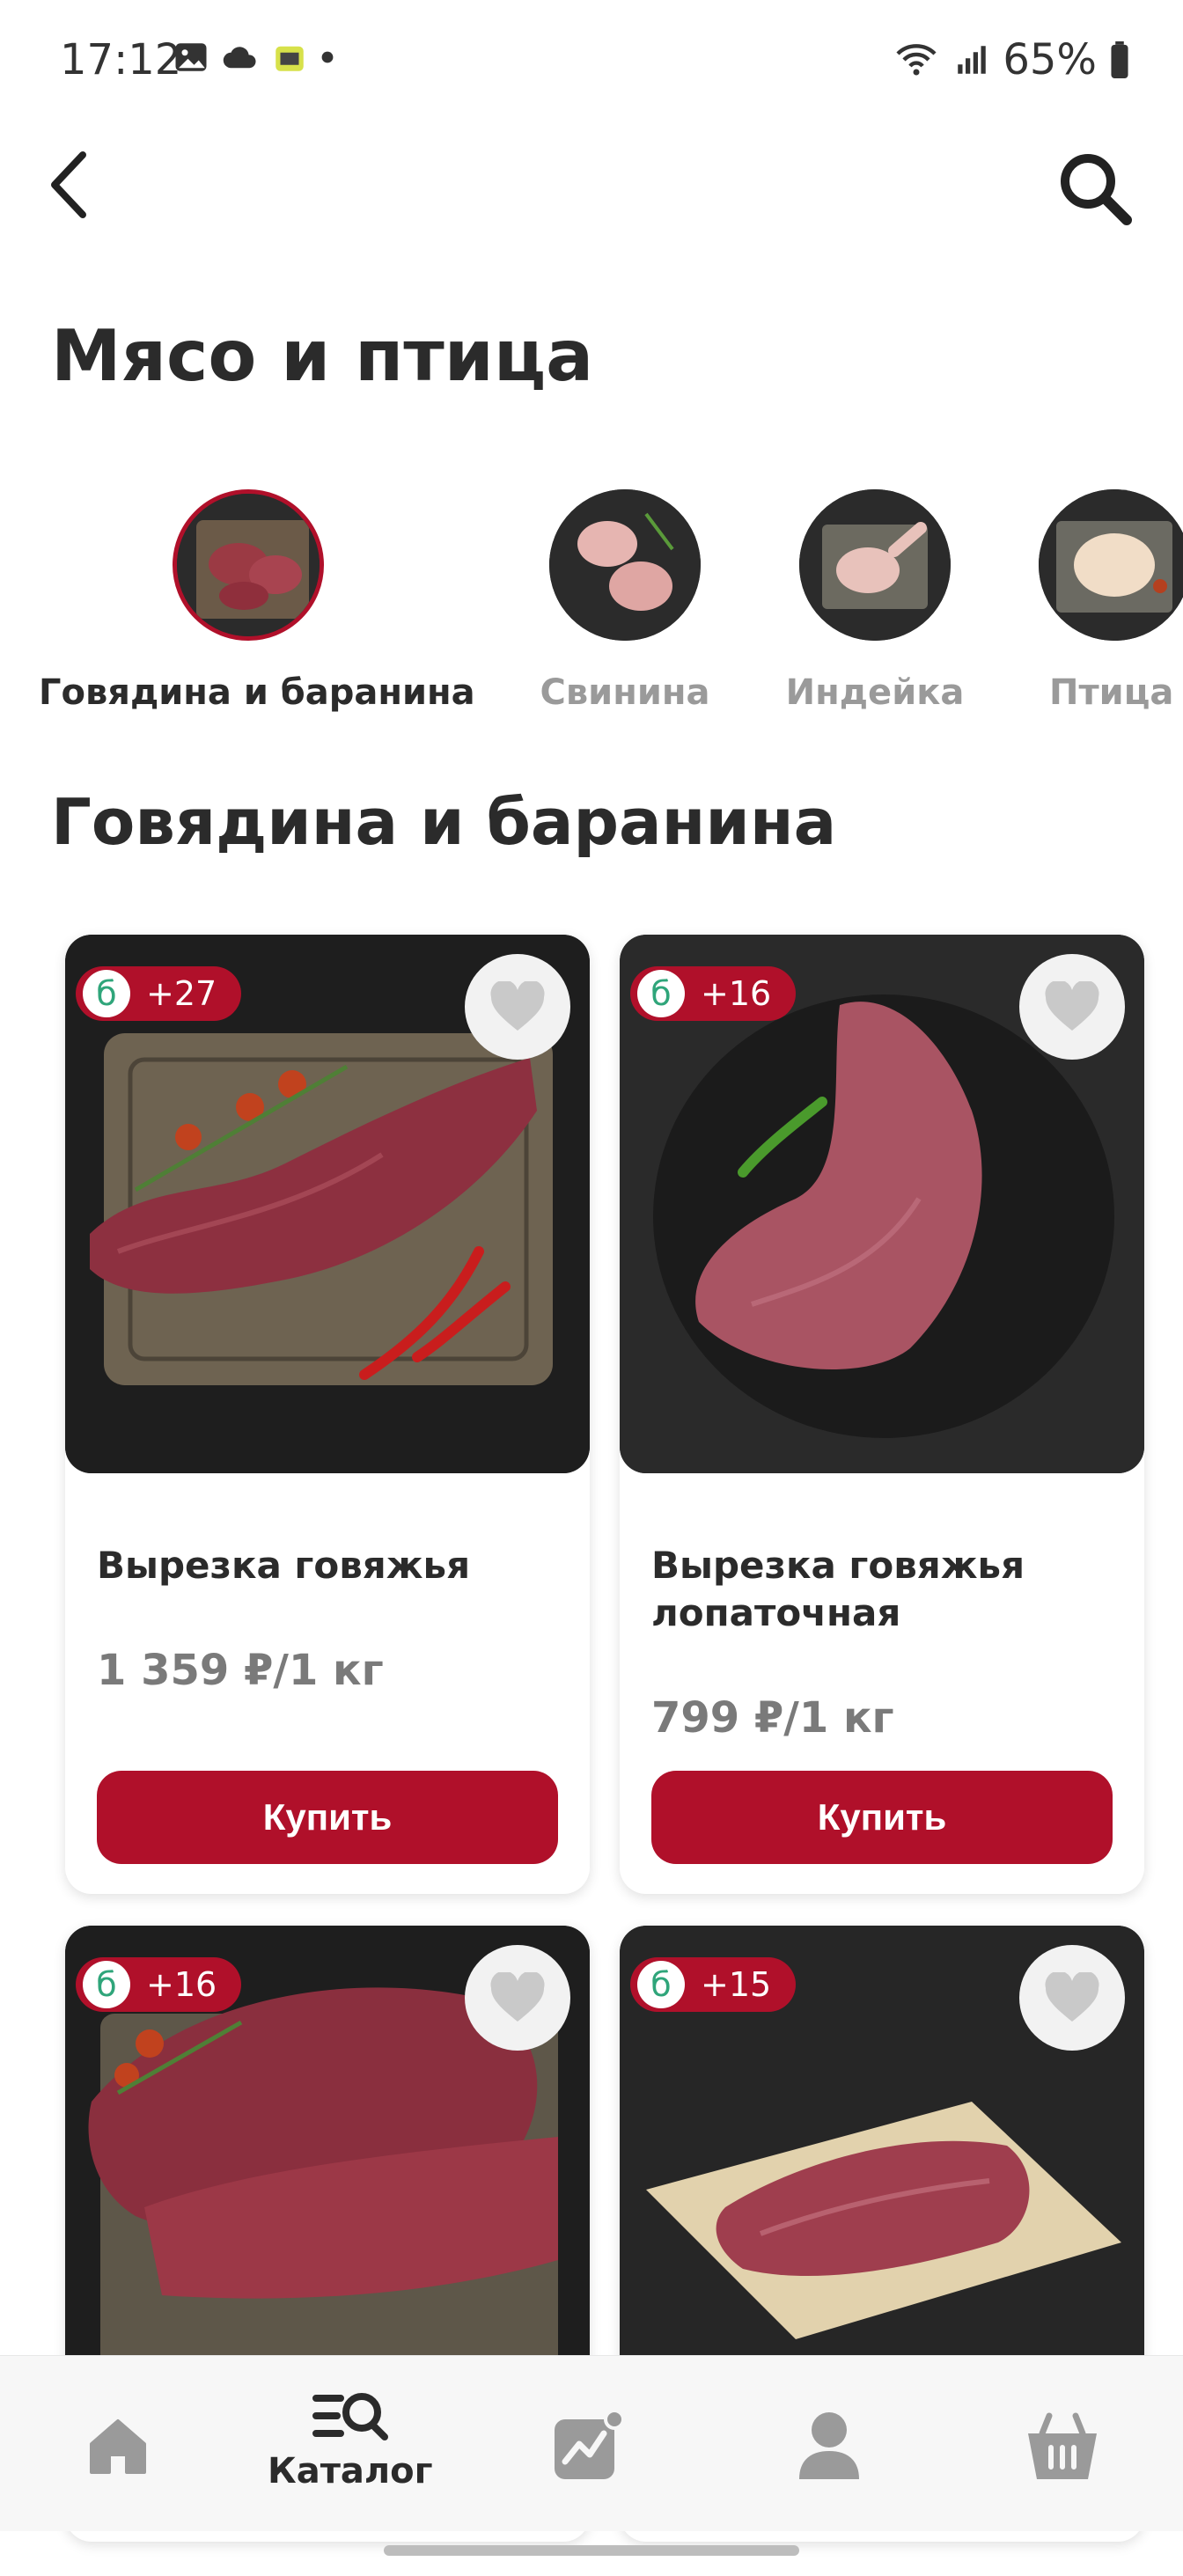 The width and height of the screenshot is (1183, 2576). I want to click on nav-profile, so click(830, 2446).